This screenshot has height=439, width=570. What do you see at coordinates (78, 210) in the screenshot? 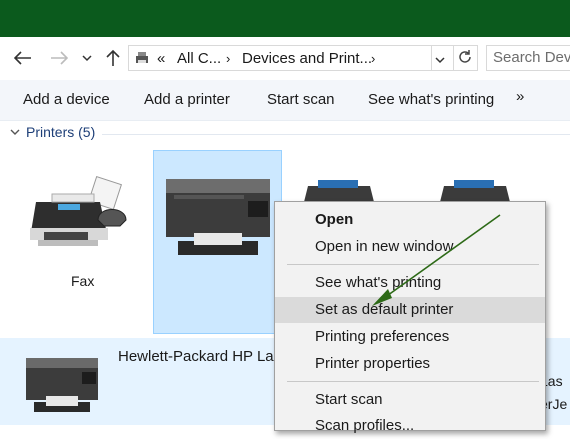
I see `fax-machine-icon` at bounding box center [78, 210].